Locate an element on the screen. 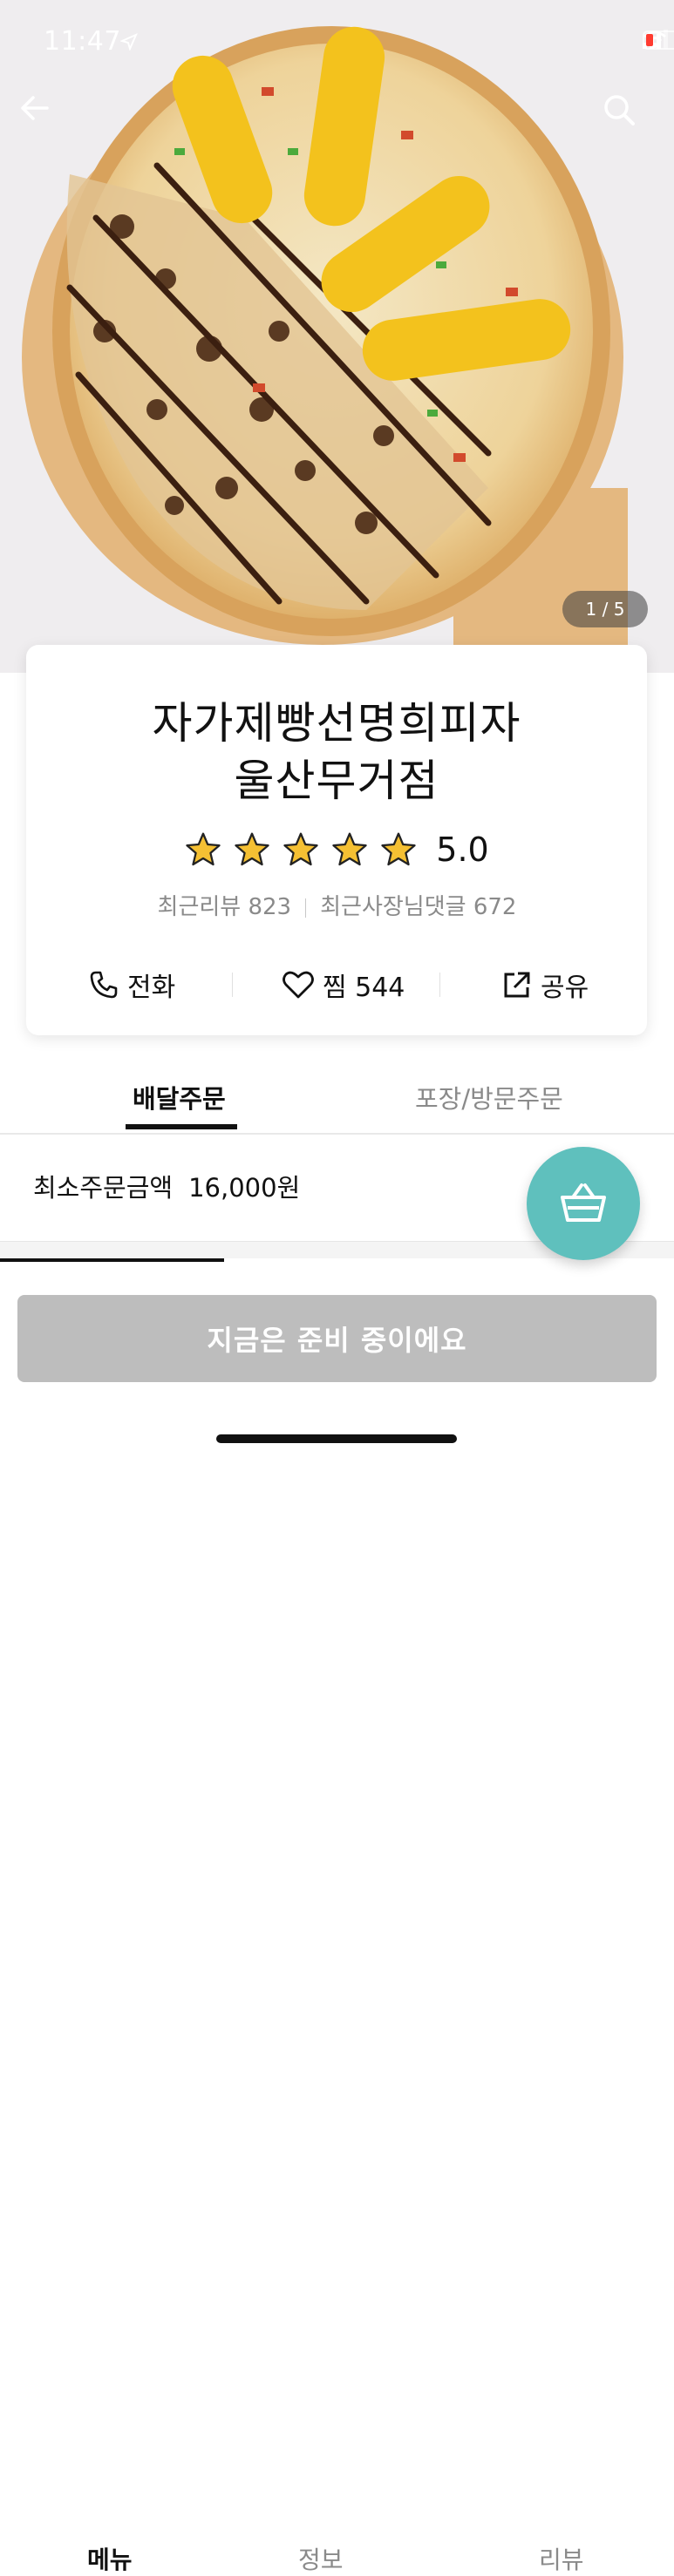 Image resolution: width=674 pixels, height=2576 pixels. phone-icon is located at coordinates (104, 985).